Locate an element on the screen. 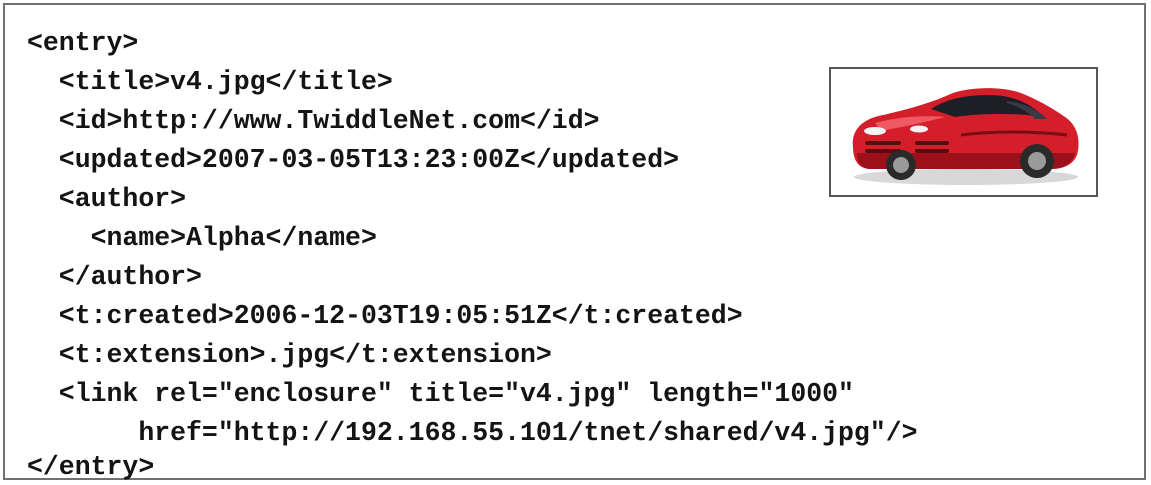 This screenshot has width=1151, height=485. code-line-id: <id>http://www.TwiddleNet.com</id> is located at coordinates (313, 121).